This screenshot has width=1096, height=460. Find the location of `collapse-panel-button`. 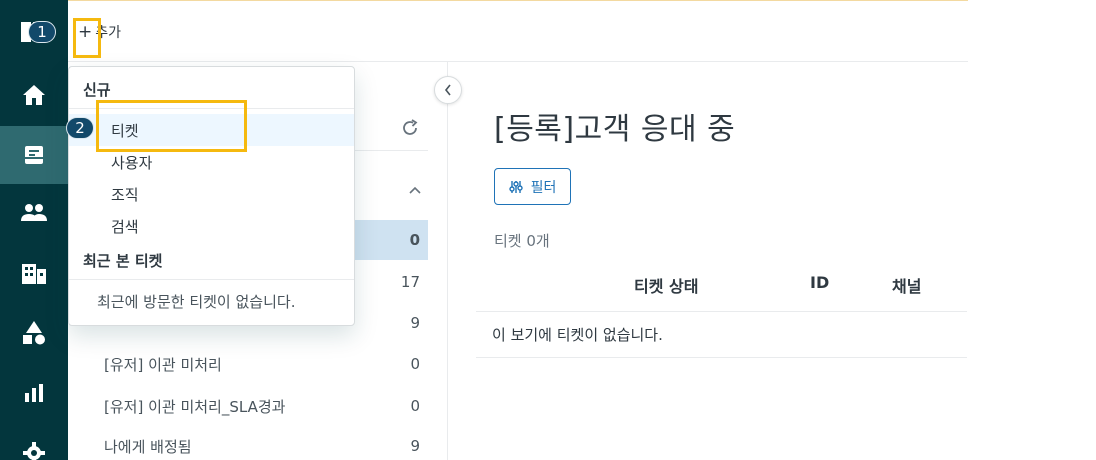

collapse-panel-button is located at coordinates (448, 90).